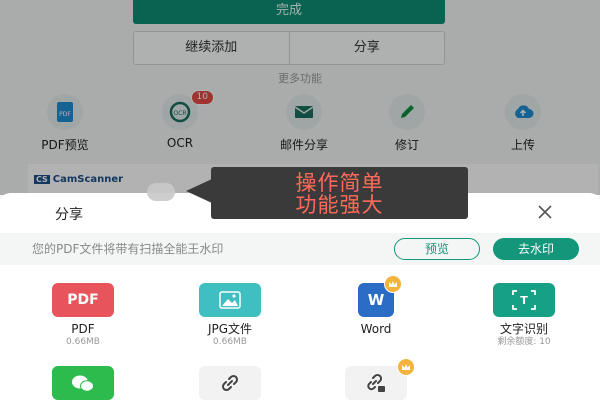 The height and width of the screenshot is (400, 600). I want to click on text-recognition-icon: T, so click(524, 300).